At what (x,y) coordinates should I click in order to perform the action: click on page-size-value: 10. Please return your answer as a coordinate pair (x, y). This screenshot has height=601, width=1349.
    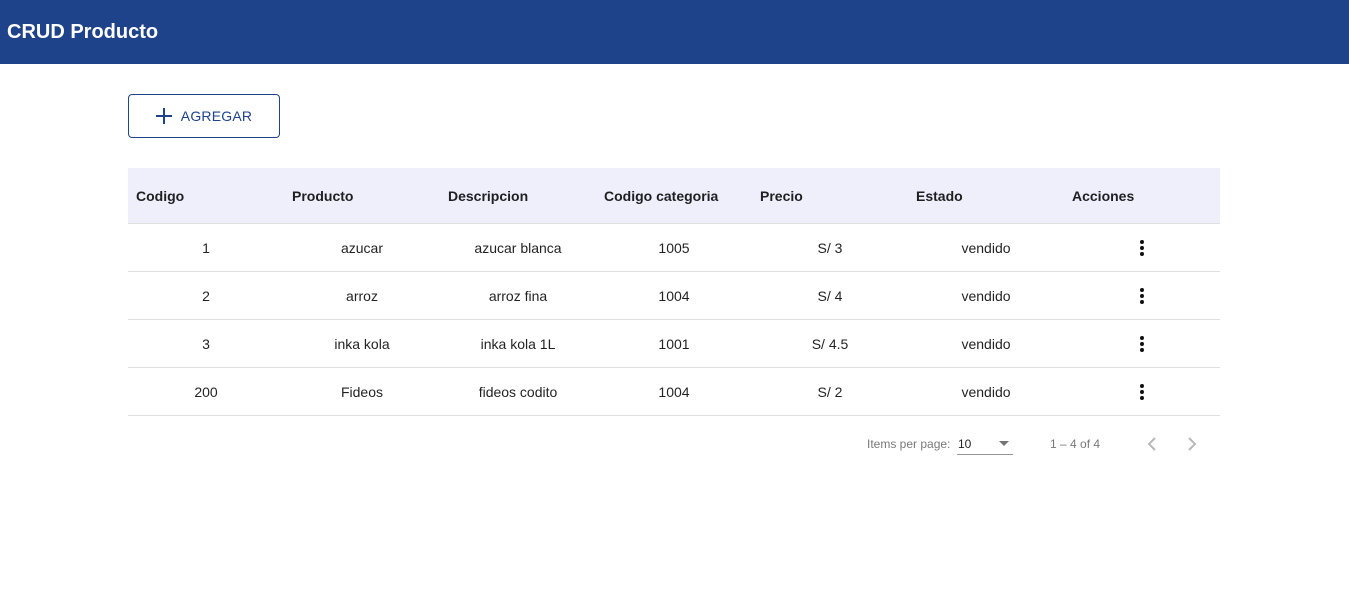
    Looking at the image, I should click on (965, 444).